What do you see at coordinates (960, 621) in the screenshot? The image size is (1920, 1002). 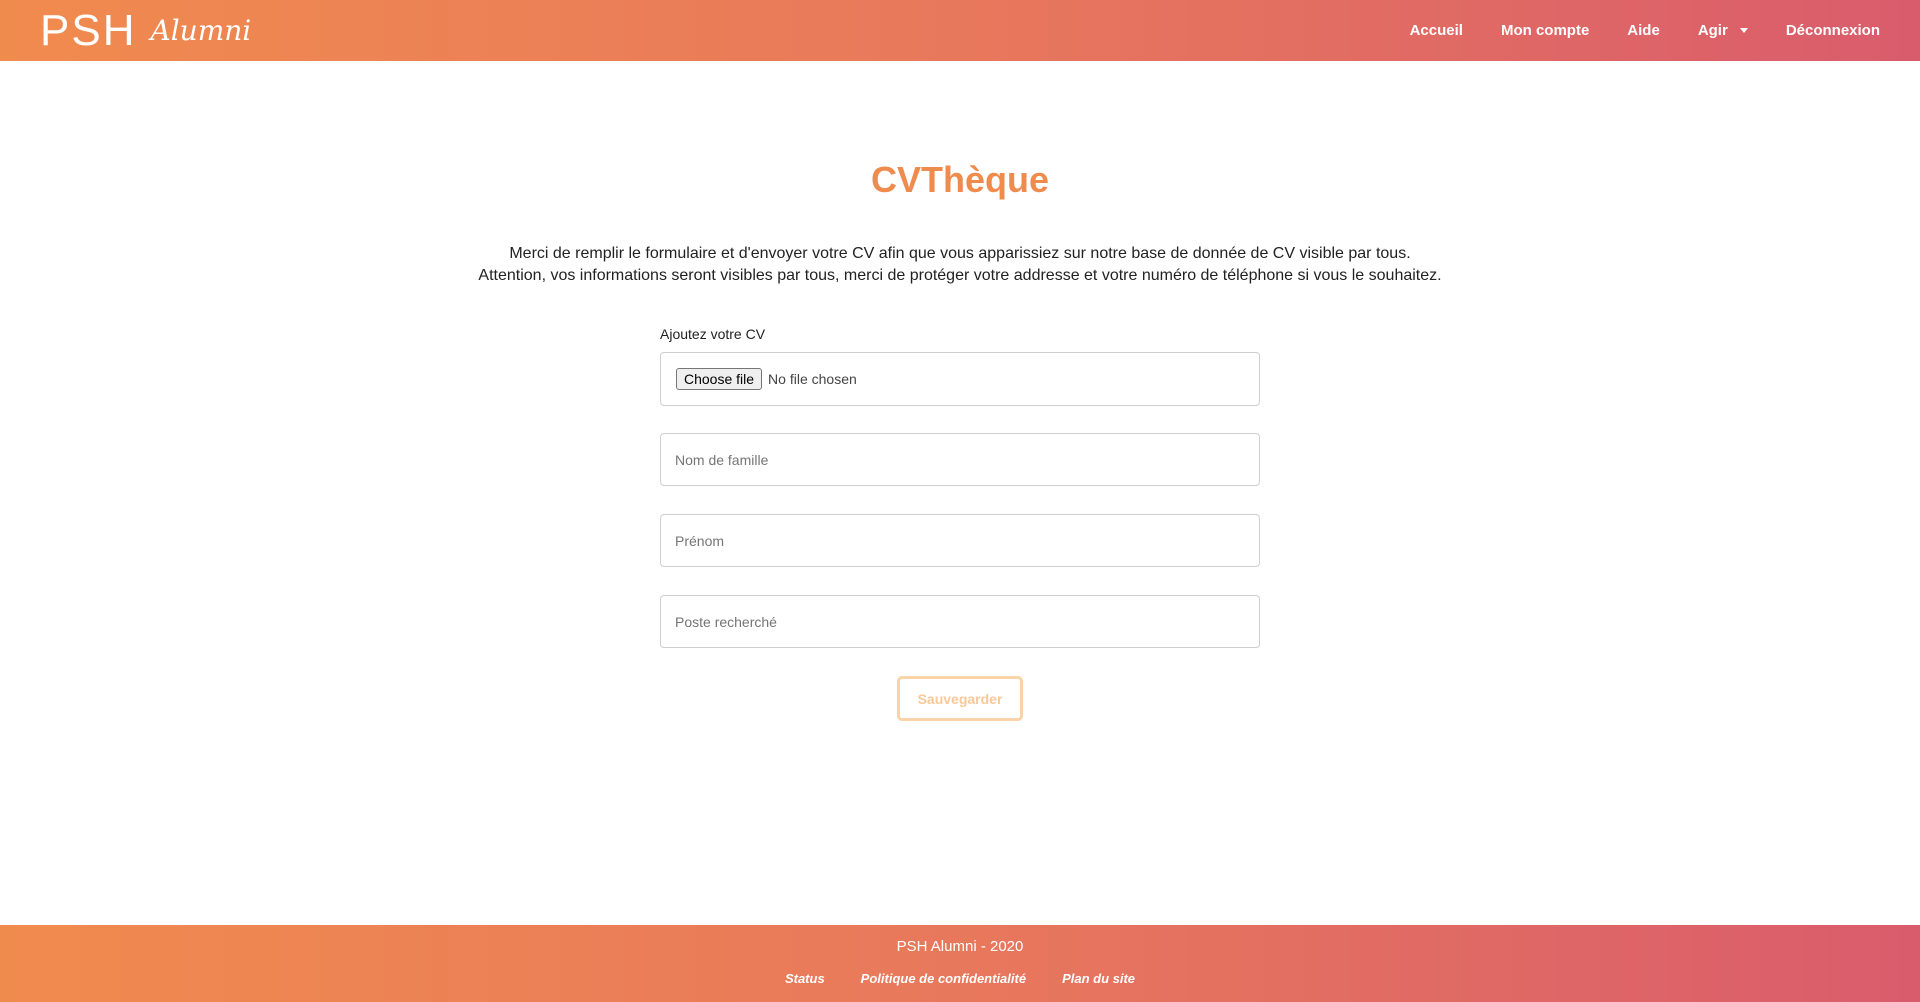 I see `position-input` at bounding box center [960, 621].